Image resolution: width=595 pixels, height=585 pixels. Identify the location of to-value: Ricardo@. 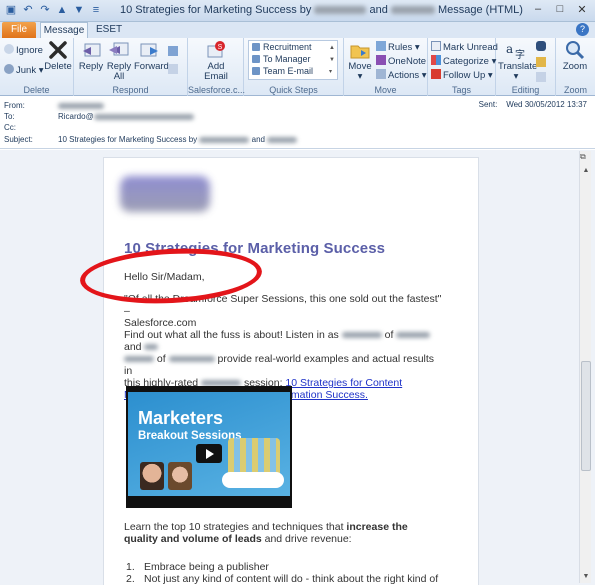
(126, 116).